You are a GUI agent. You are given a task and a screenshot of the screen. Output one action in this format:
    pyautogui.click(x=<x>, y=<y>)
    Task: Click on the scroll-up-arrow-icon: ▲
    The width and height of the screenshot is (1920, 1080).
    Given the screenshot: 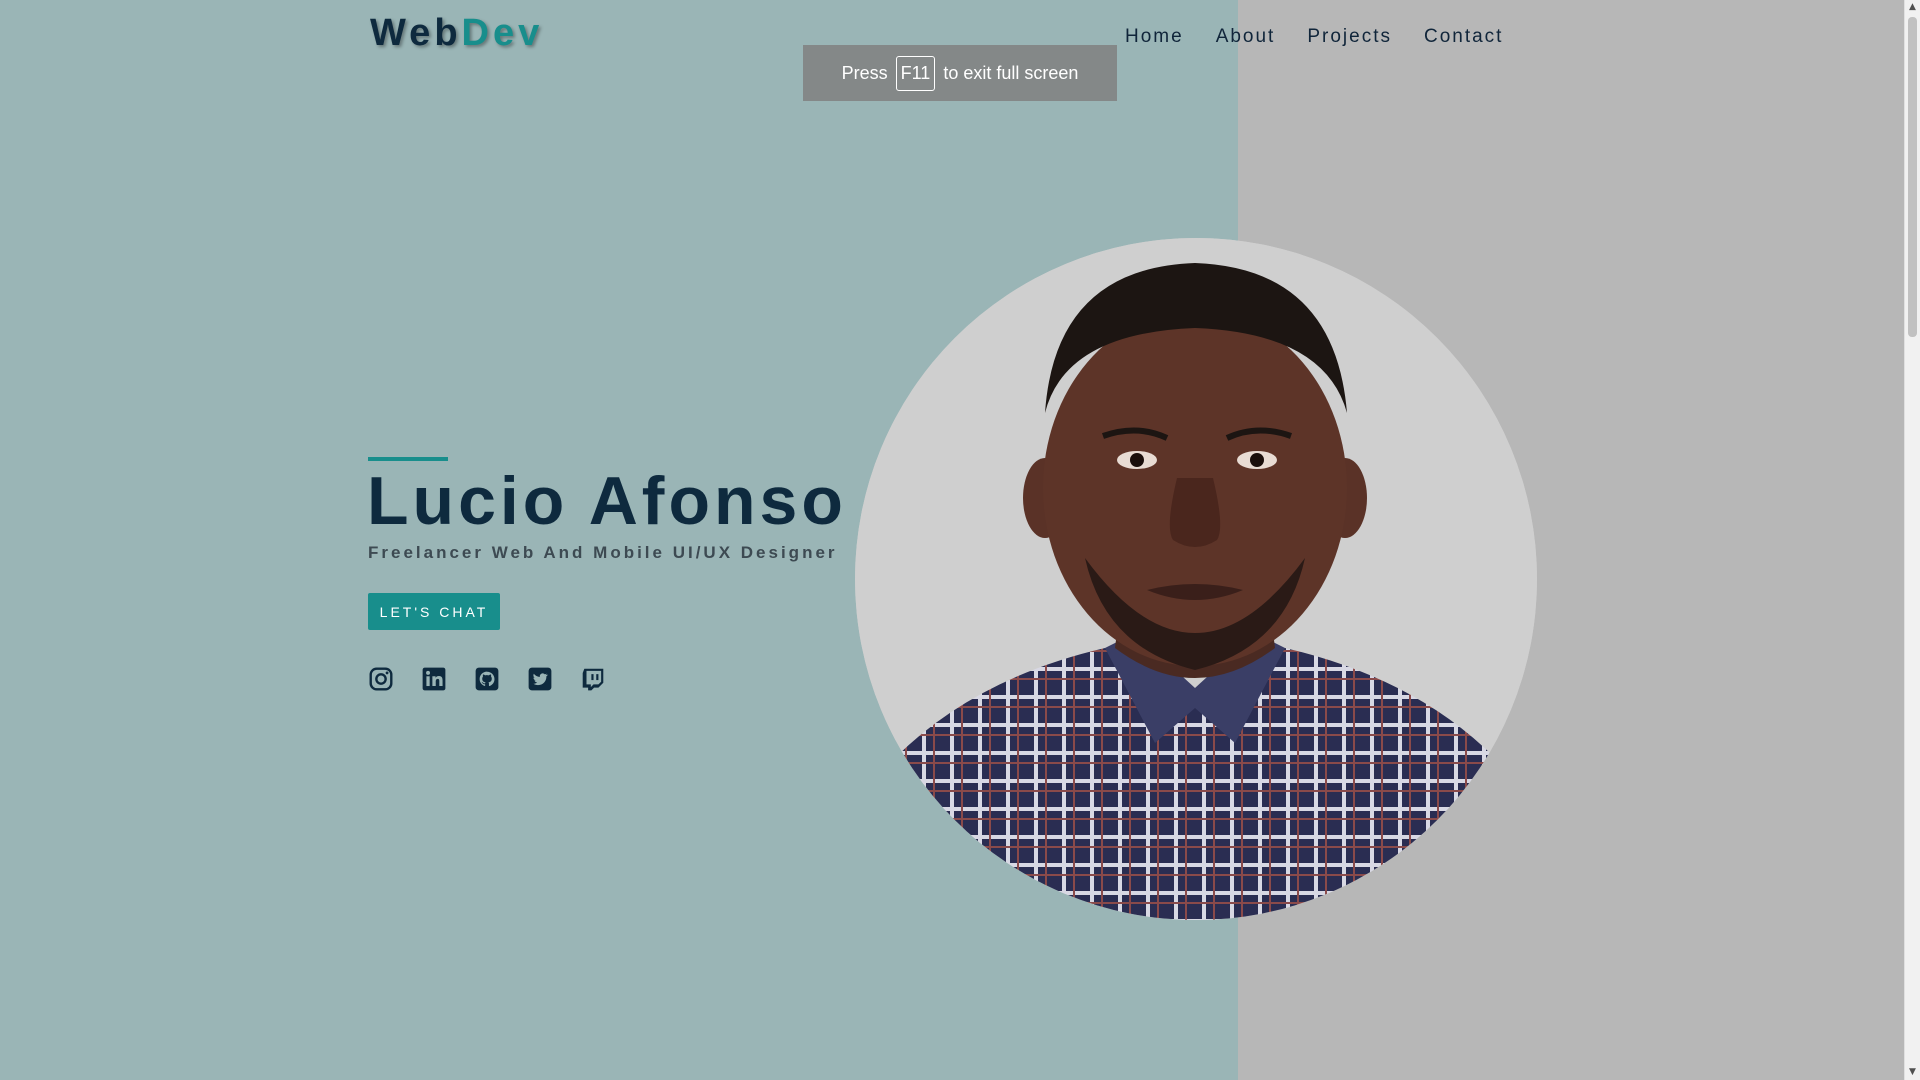 What is the action you would take?
    pyautogui.click(x=1912, y=7)
    